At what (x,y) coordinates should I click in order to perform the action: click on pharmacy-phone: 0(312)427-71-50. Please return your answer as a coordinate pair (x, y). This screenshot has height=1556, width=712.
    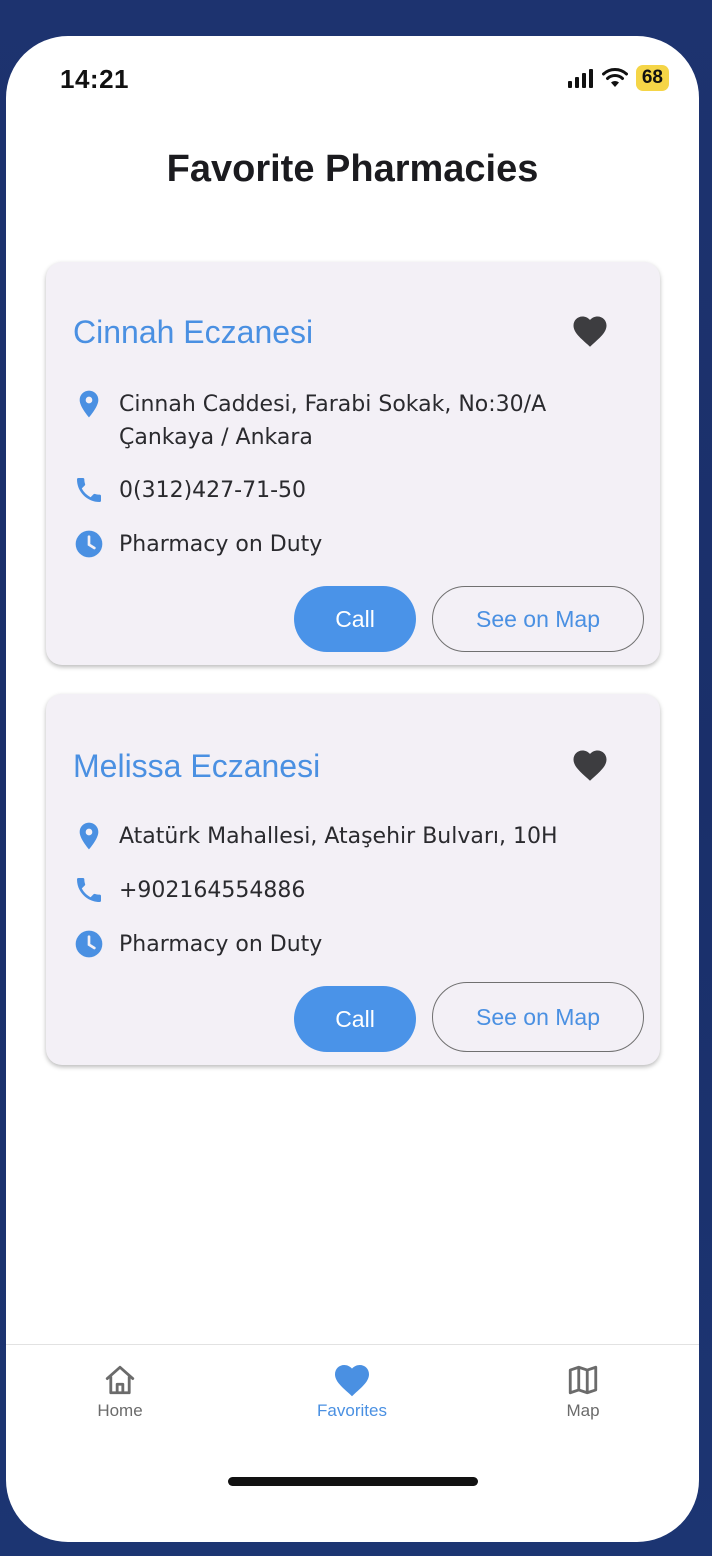
    Looking at the image, I should click on (213, 490).